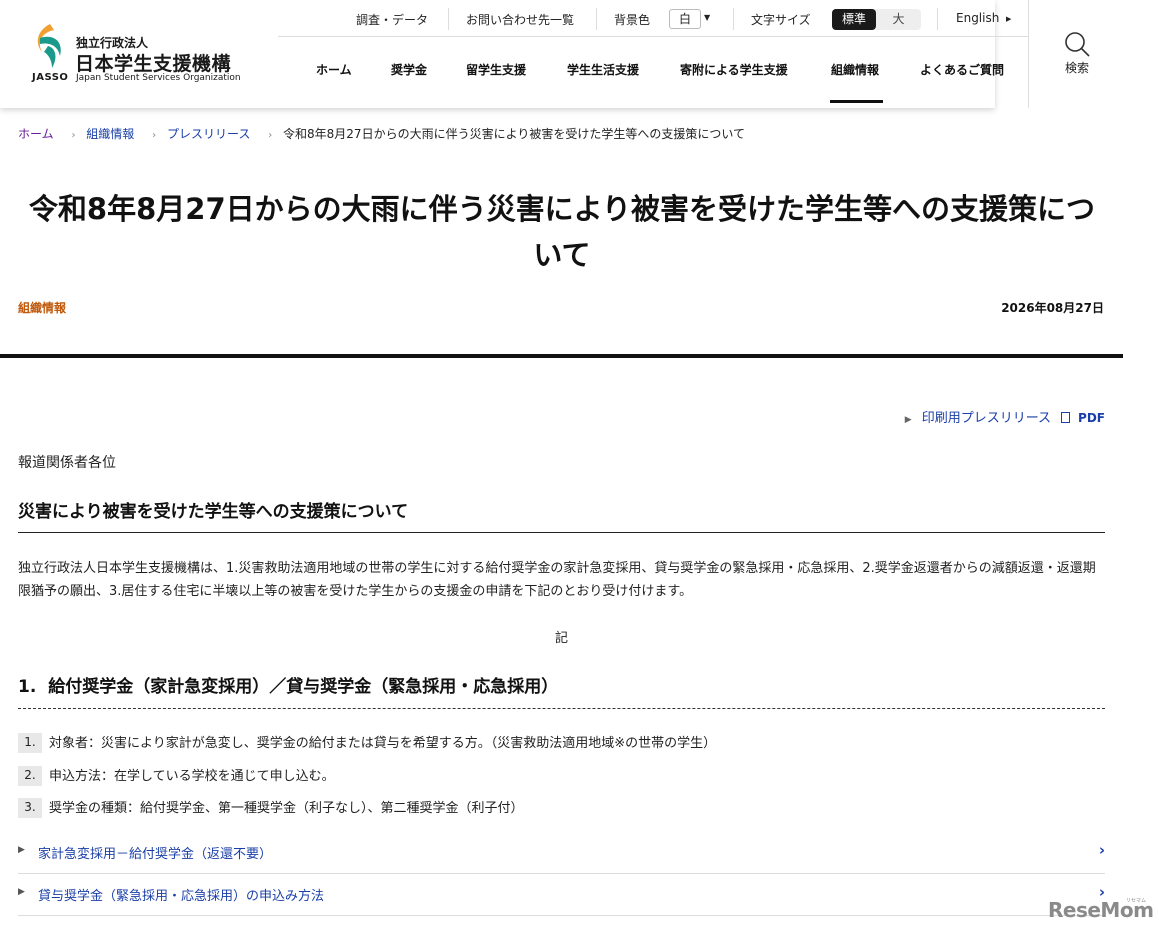 Image resolution: width=1159 pixels, height=933 pixels. I want to click on list-item-number: 1., so click(30, 743).